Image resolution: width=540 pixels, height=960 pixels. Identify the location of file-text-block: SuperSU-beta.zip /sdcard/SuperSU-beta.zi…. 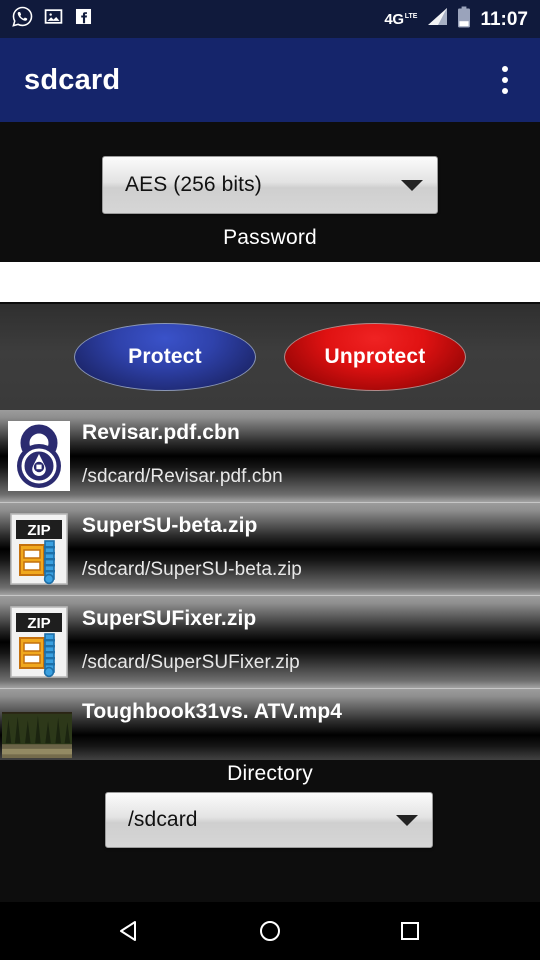
(311, 549).